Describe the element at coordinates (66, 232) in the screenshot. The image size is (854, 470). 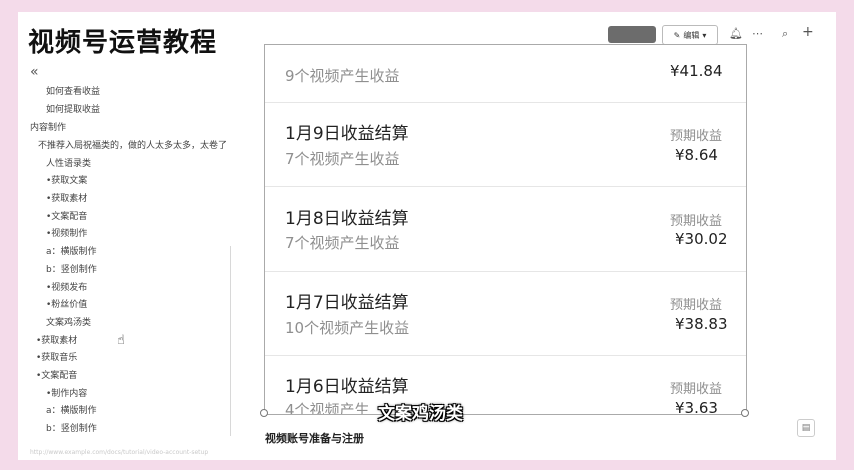
I see `toc-item: •视频制作` at that location.